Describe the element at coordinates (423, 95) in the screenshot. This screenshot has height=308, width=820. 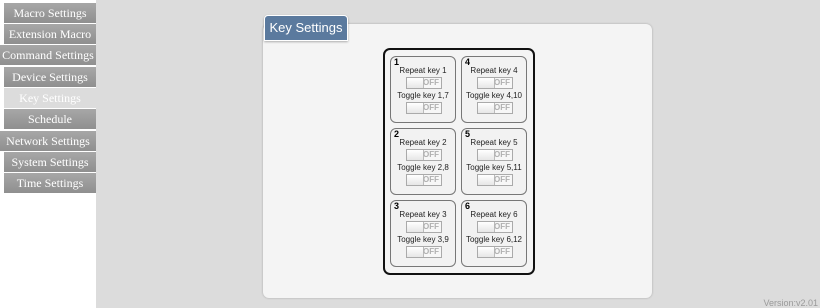
I see `toggle-key-label: Toggle key 1,7` at that location.